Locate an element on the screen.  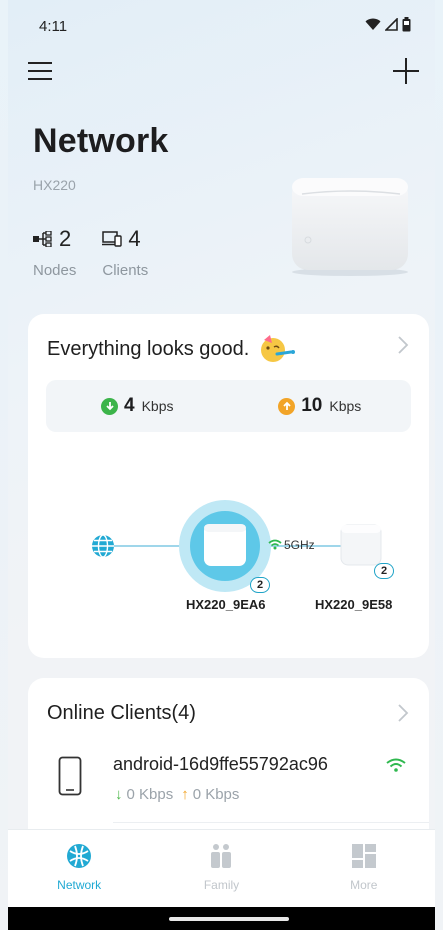
nav-network-label: Network is located at coordinates (79, 885).